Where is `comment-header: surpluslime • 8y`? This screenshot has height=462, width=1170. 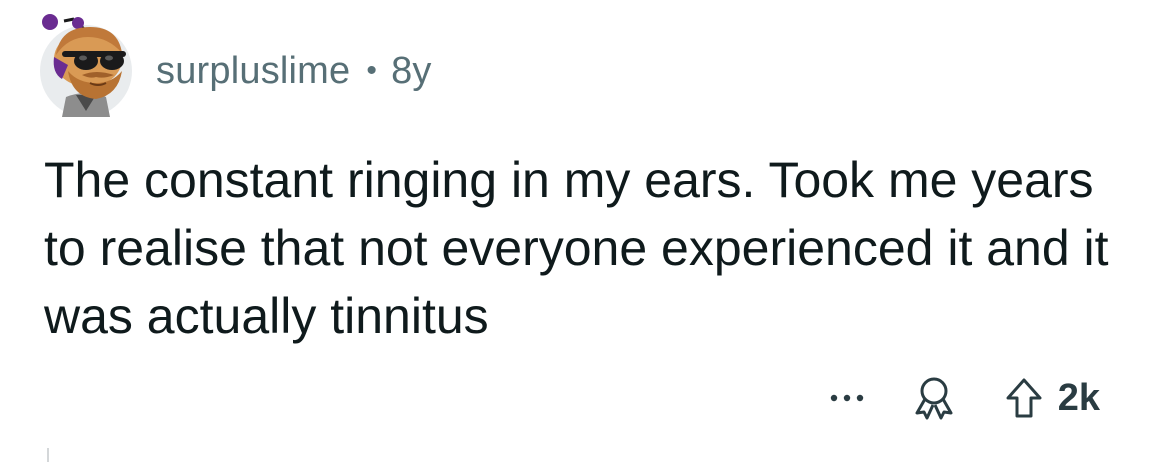 comment-header: surpluslime • 8y is located at coordinates (235, 65).